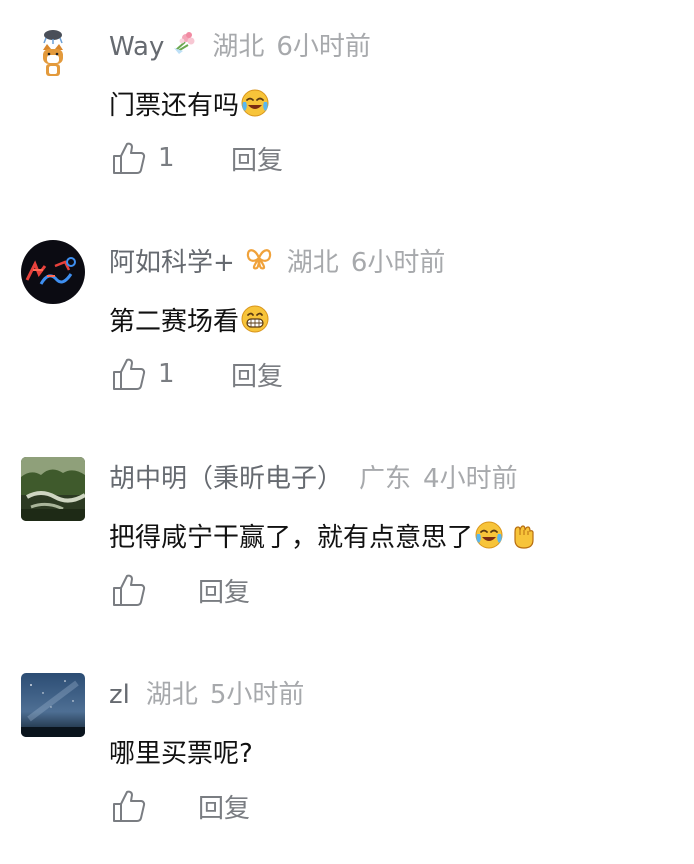  I want to click on timestamp: 5小时前, so click(257, 695).